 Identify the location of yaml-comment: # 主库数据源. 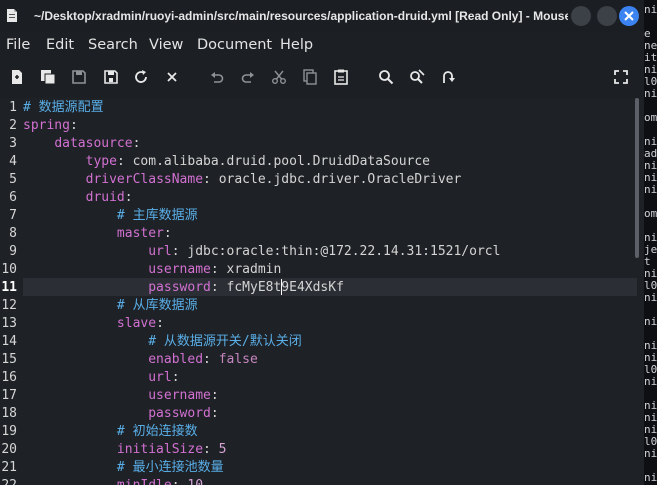
(157, 215).